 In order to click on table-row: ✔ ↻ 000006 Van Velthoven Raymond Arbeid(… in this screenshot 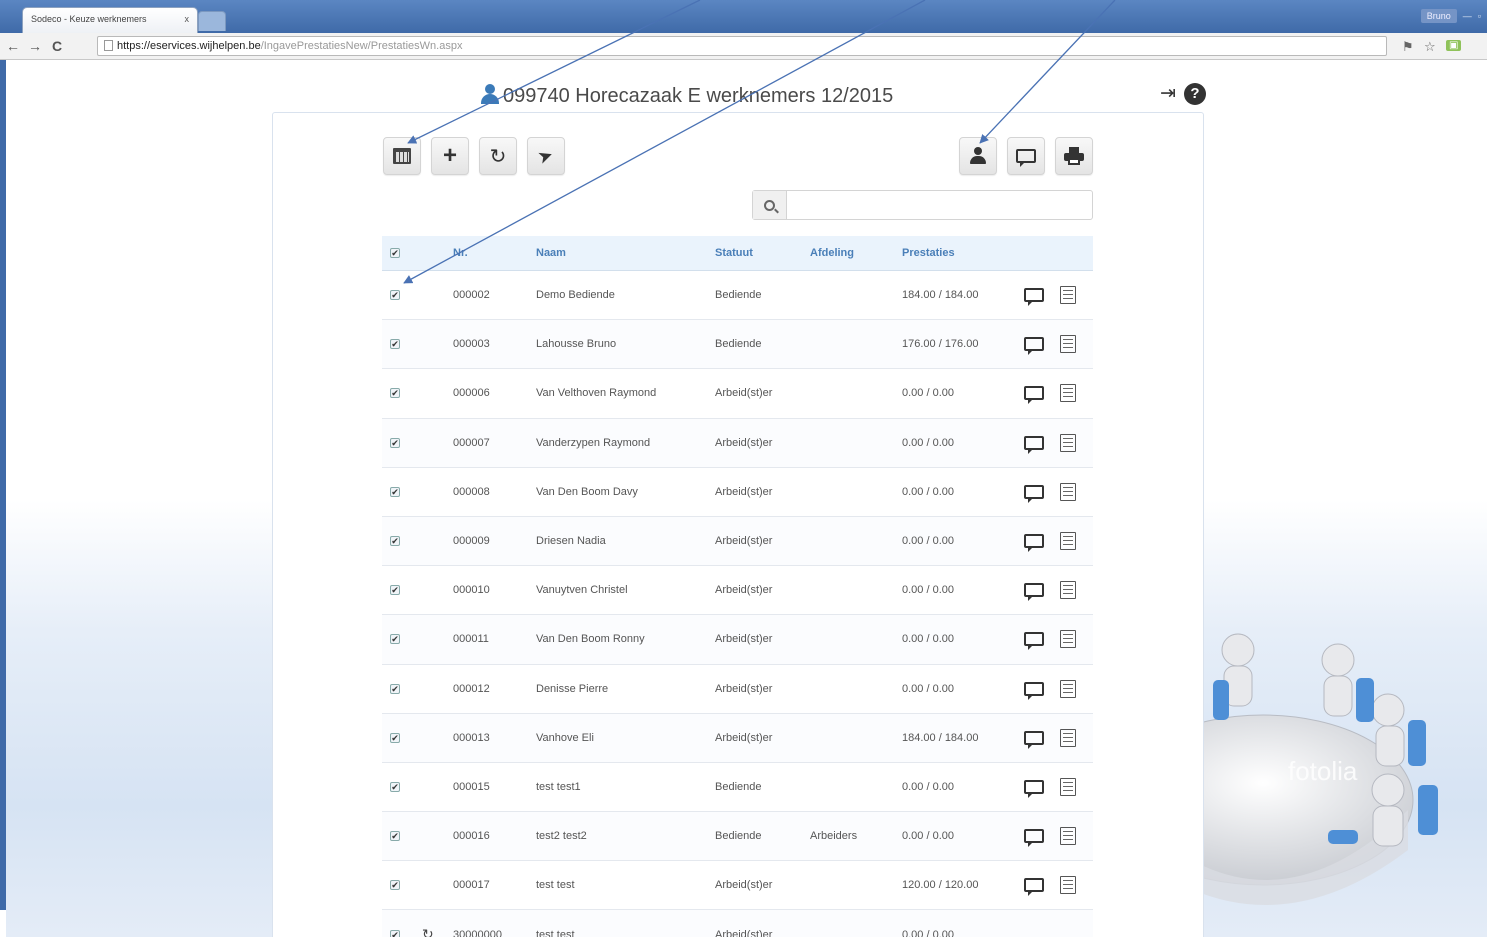, I will do `click(737, 394)`.